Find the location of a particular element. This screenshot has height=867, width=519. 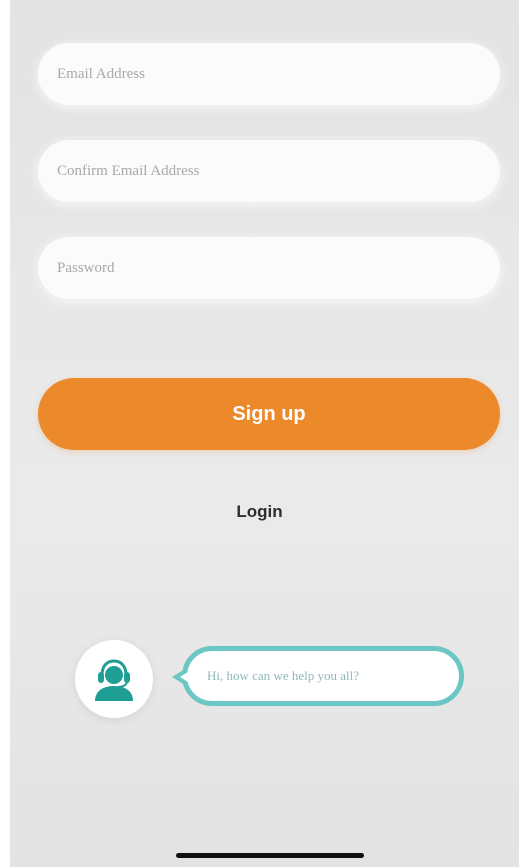

password-field is located at coordinates (269, 268).